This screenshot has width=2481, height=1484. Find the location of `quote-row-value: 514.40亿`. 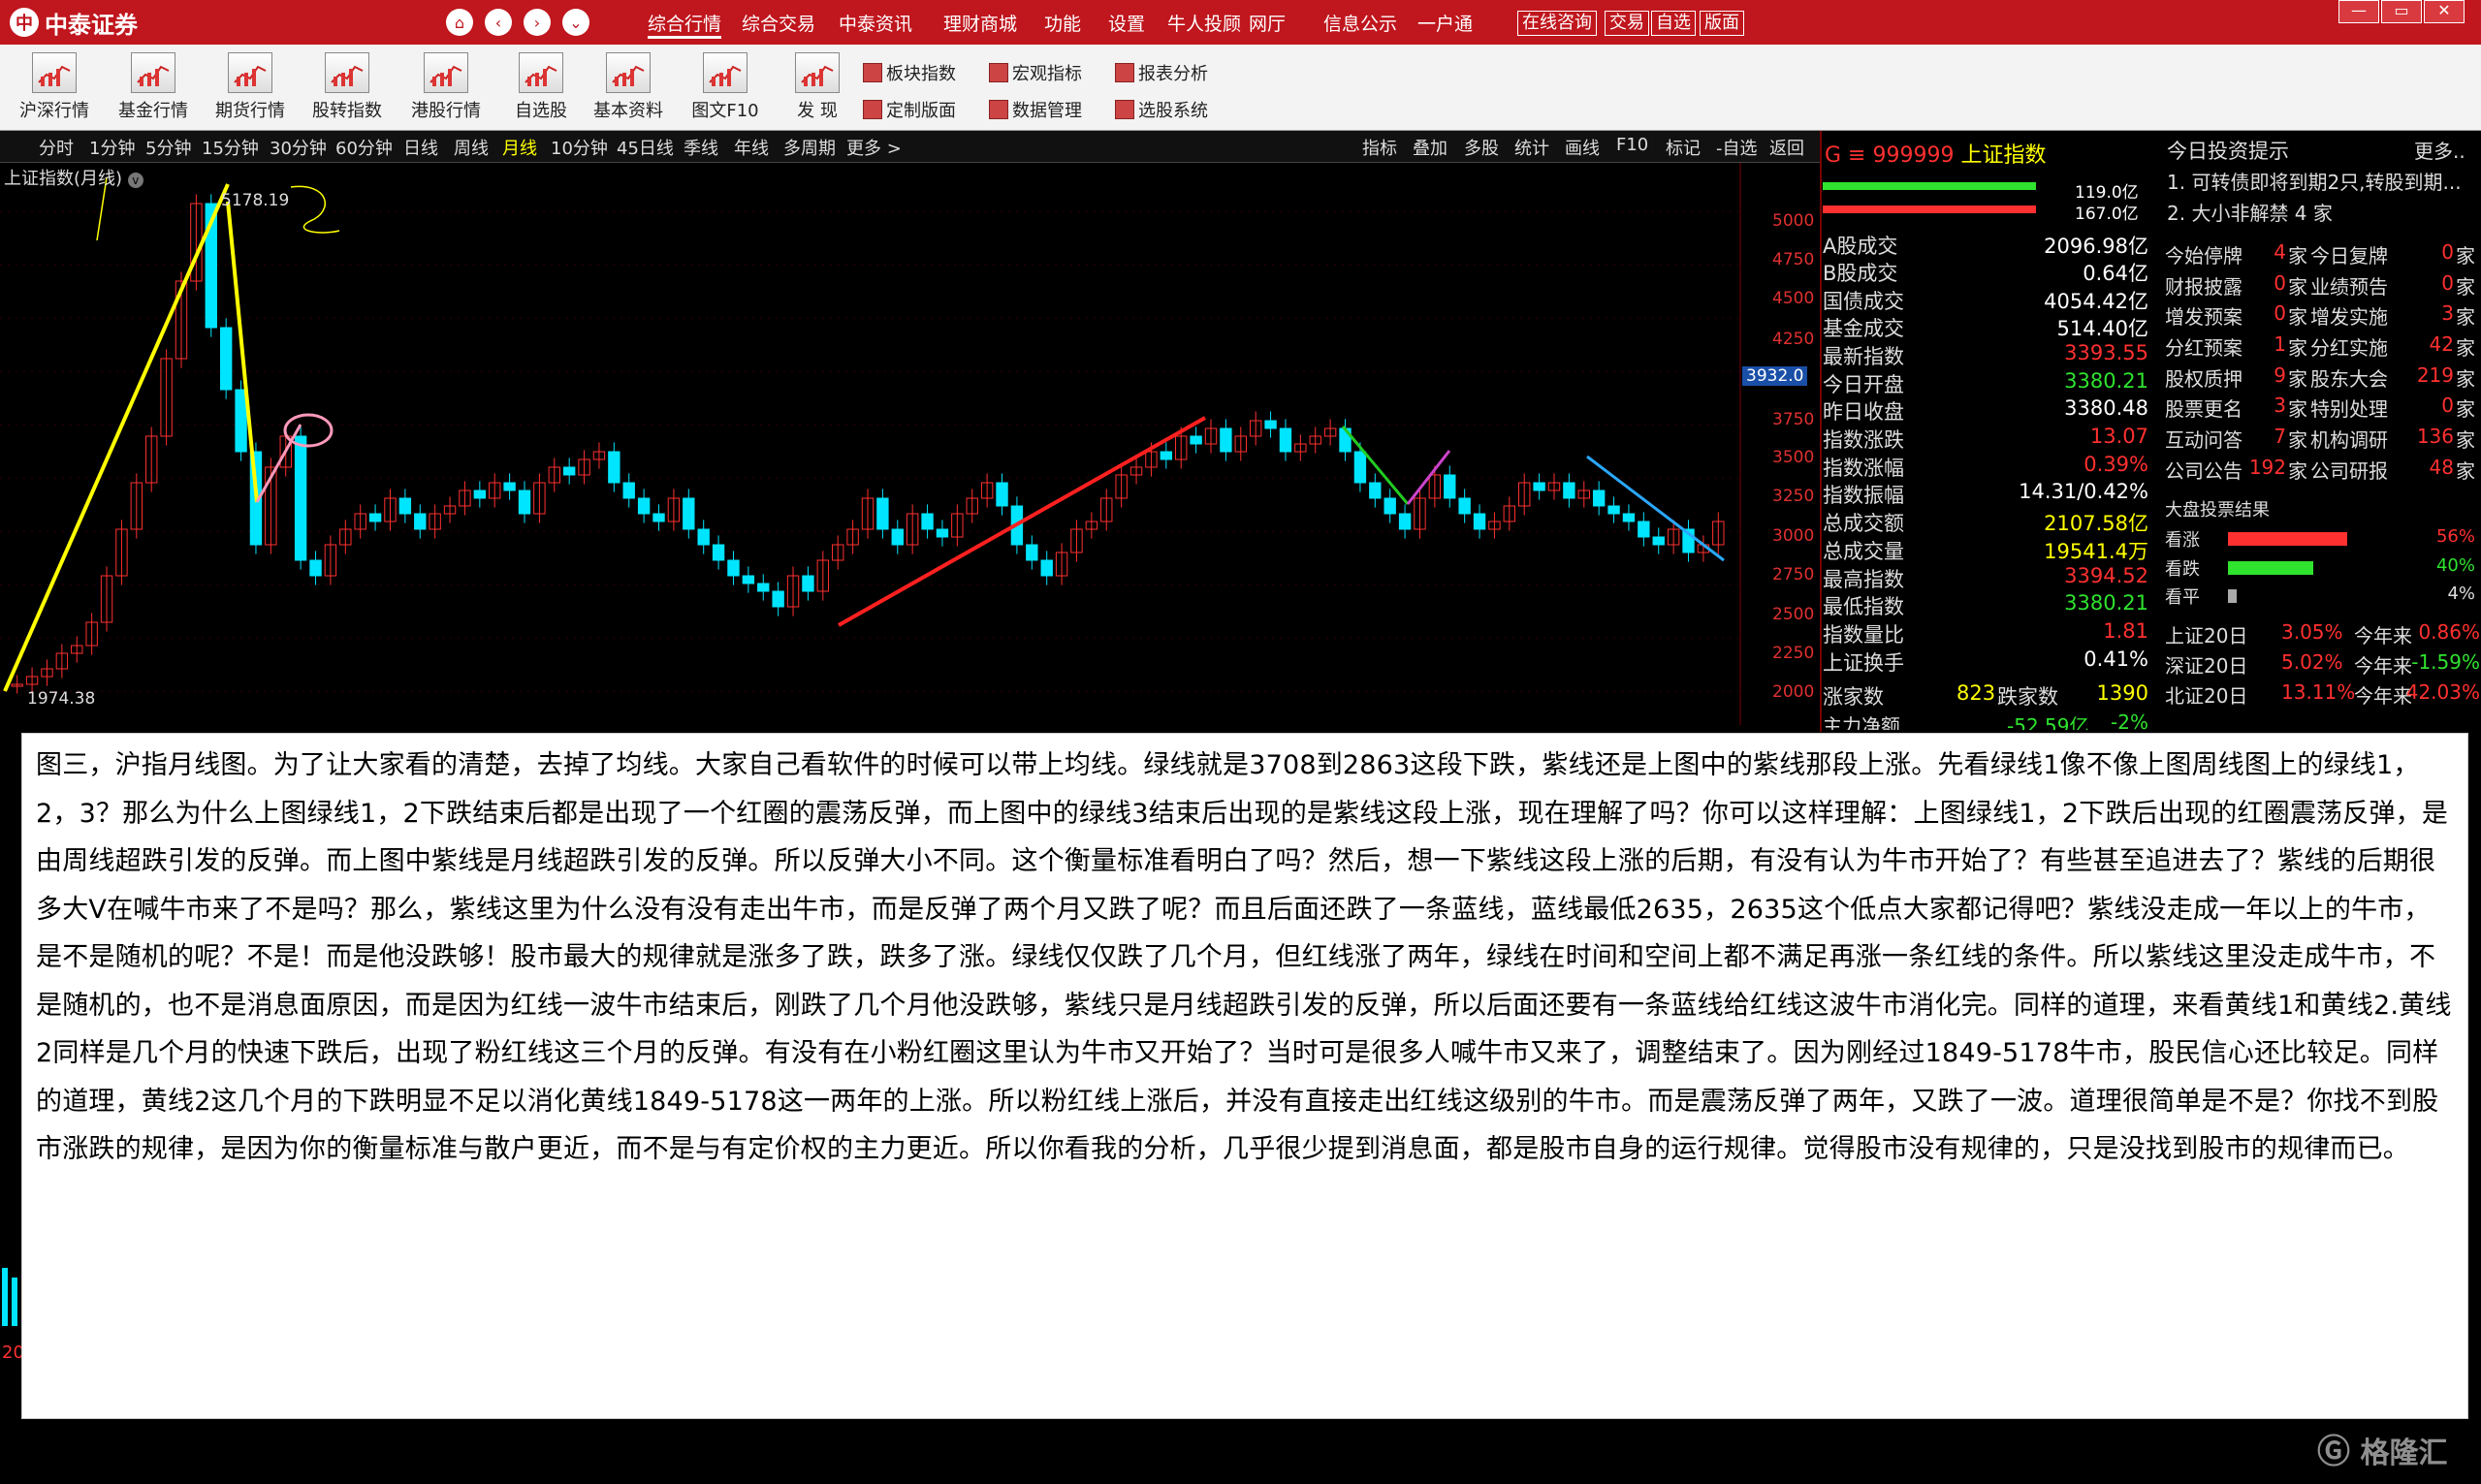

quote-row-value: 514.40亿 is located at coordinates (2102, 329).